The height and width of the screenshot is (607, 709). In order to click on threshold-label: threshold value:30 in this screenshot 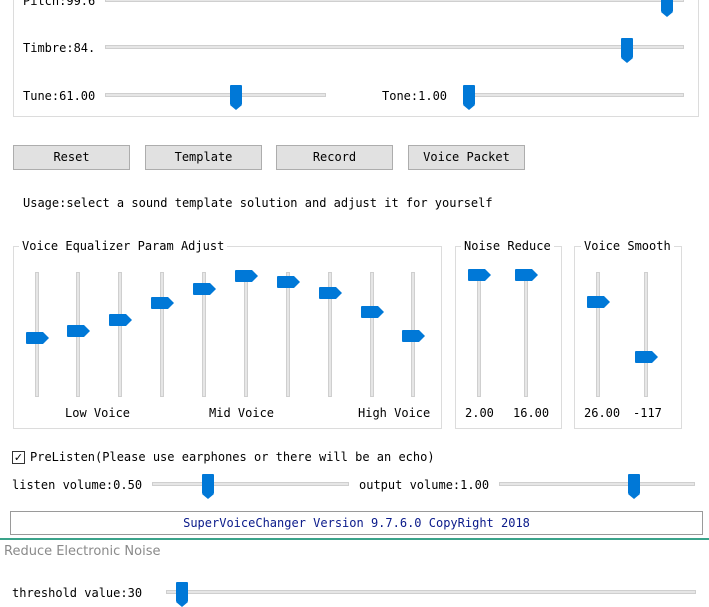, I will do `click(77, 593)`.